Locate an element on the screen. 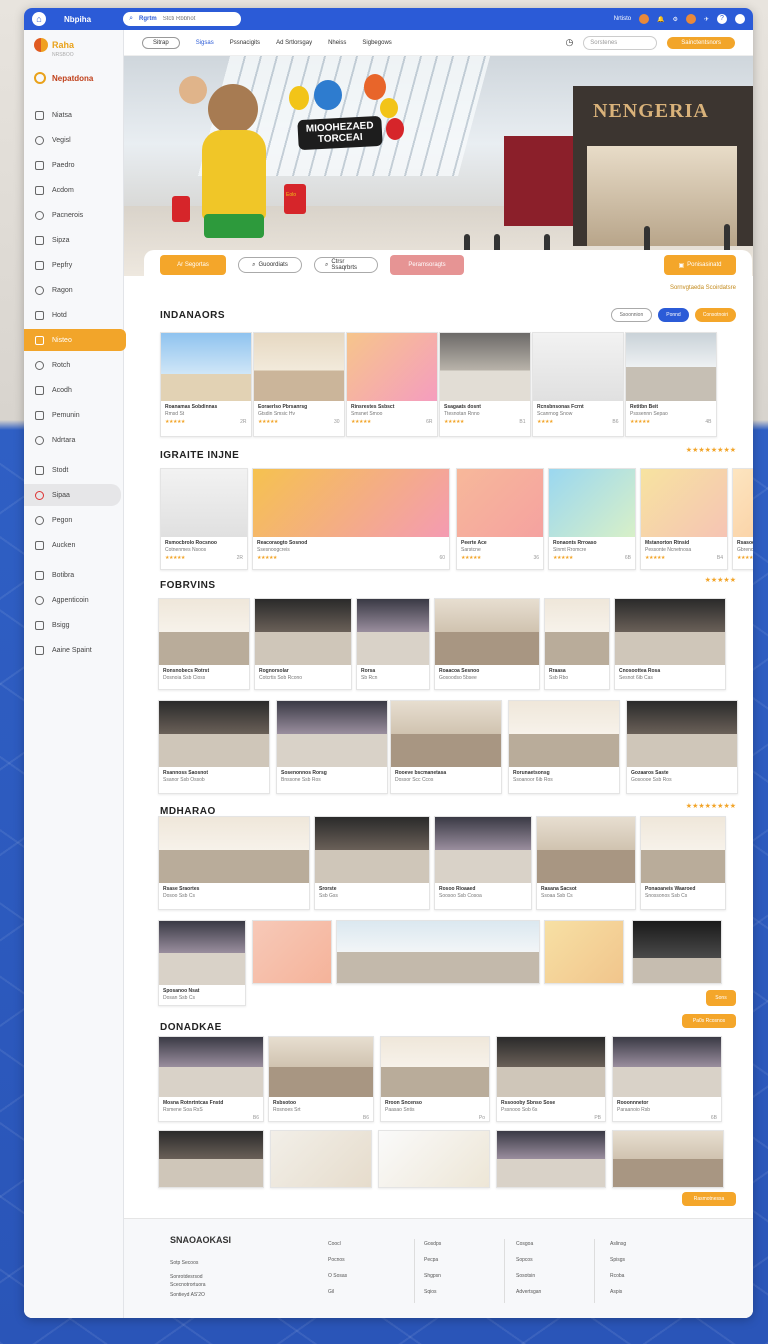 This screenshot has height=1344, width=768. brand: Raha is located at coordinates (73, 41).